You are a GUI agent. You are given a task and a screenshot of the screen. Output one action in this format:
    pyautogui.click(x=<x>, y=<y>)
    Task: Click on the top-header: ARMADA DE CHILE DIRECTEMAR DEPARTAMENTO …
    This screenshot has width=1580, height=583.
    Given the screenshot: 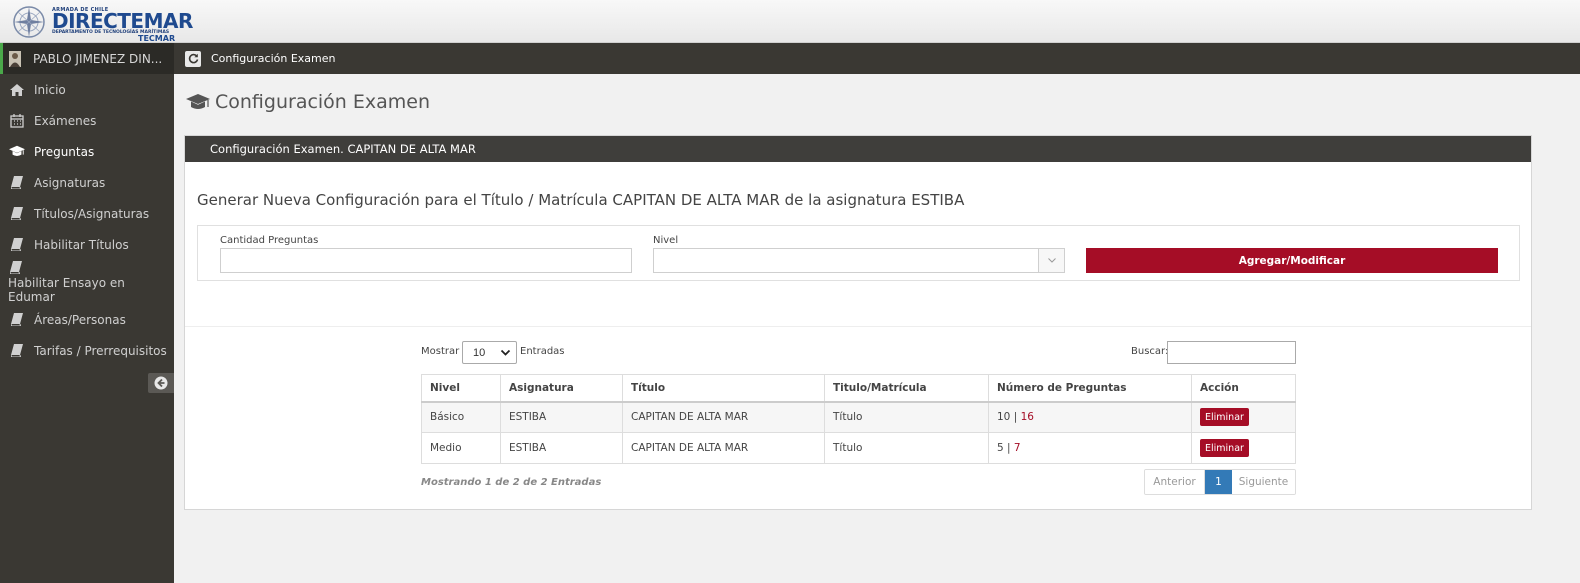 What is the action you would take?
    pyautogui.click(x=790, y=21)
    